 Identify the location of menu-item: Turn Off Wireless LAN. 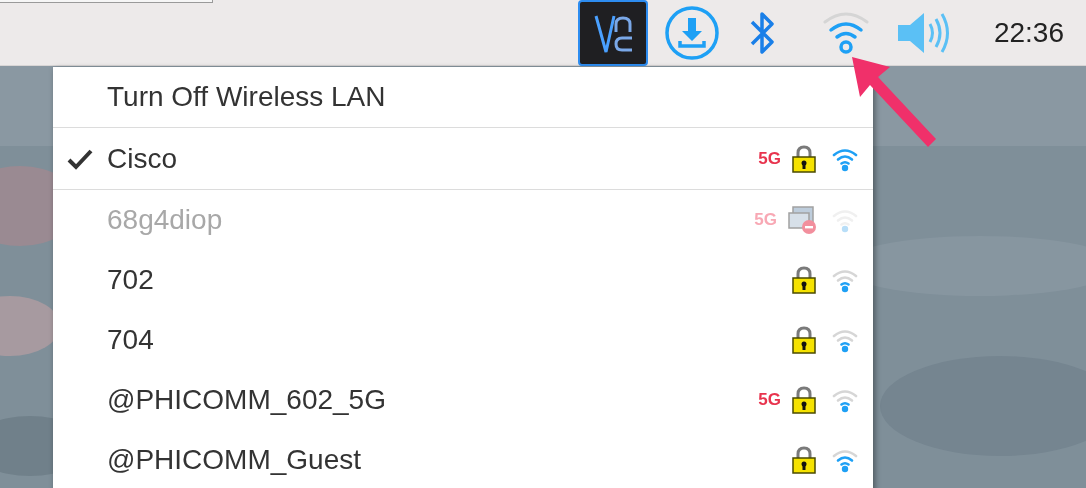
(246, 97).